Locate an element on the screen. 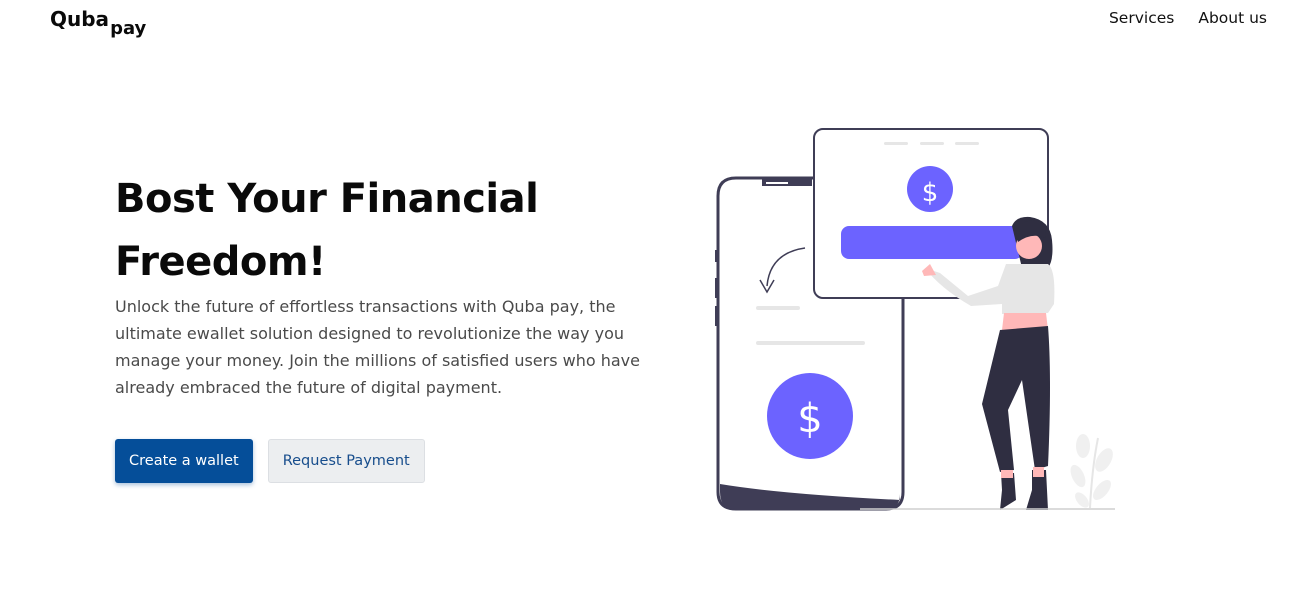 Image resolution: width=1313 pixels, height=605 pixels. hero-actions: Create a wallet Request Payment is located at coordinates (270, 461).